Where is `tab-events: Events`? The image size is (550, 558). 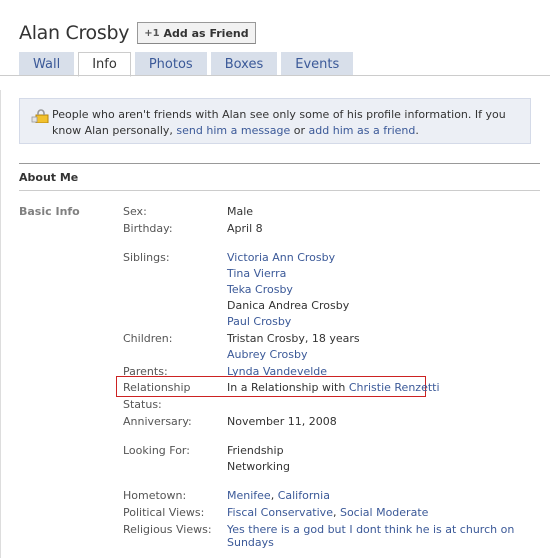 tab-events: Events is located at coordinates (317, 63).